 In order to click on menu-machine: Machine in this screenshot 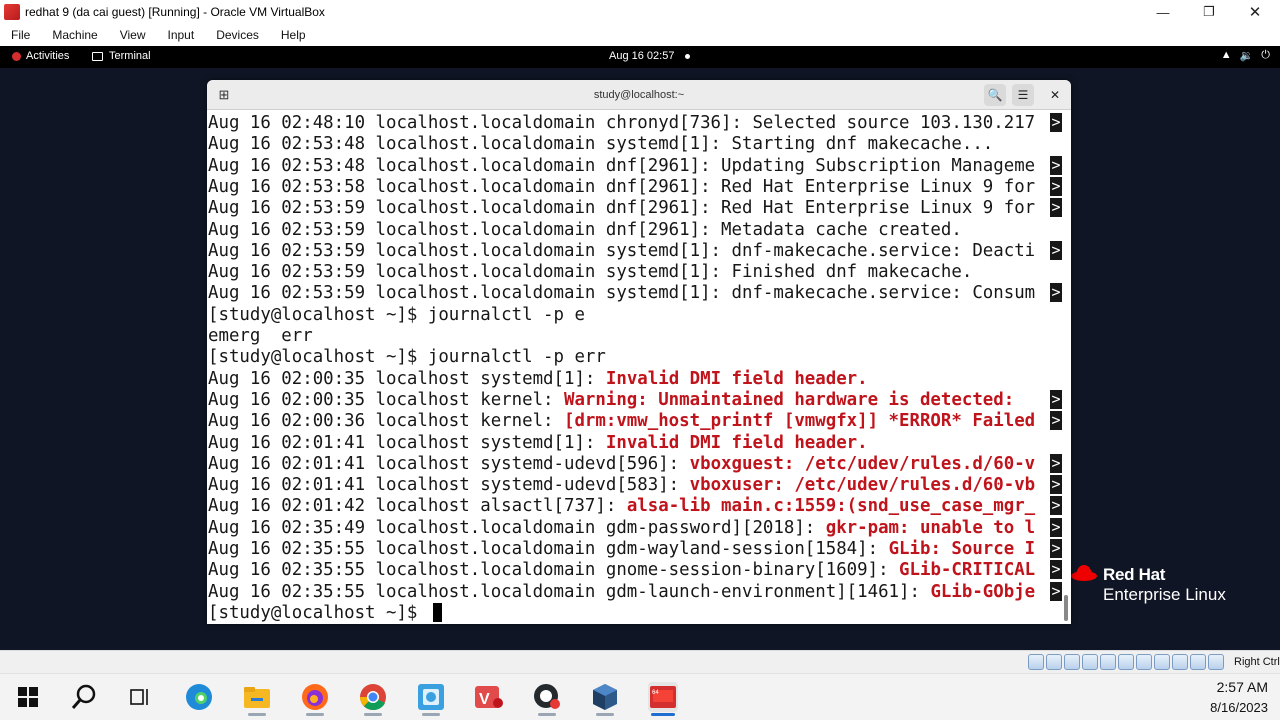, I will do `click(74, 35)`.